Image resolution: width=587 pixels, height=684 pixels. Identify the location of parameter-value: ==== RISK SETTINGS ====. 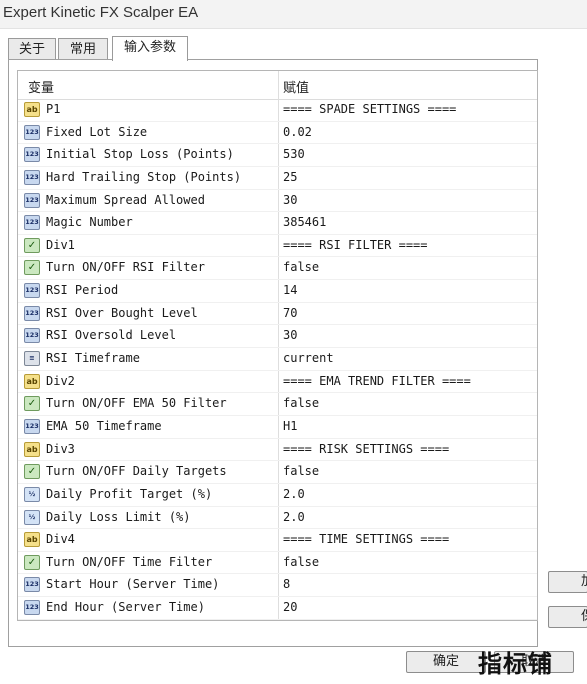
(366, 449).